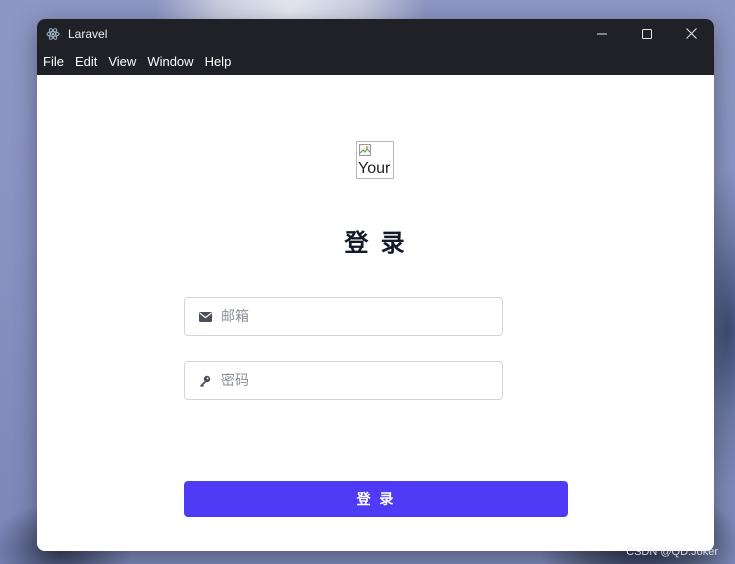 The width and height of the screenshot is (735, 564). I want to click on close-icon, so click(691, 33).